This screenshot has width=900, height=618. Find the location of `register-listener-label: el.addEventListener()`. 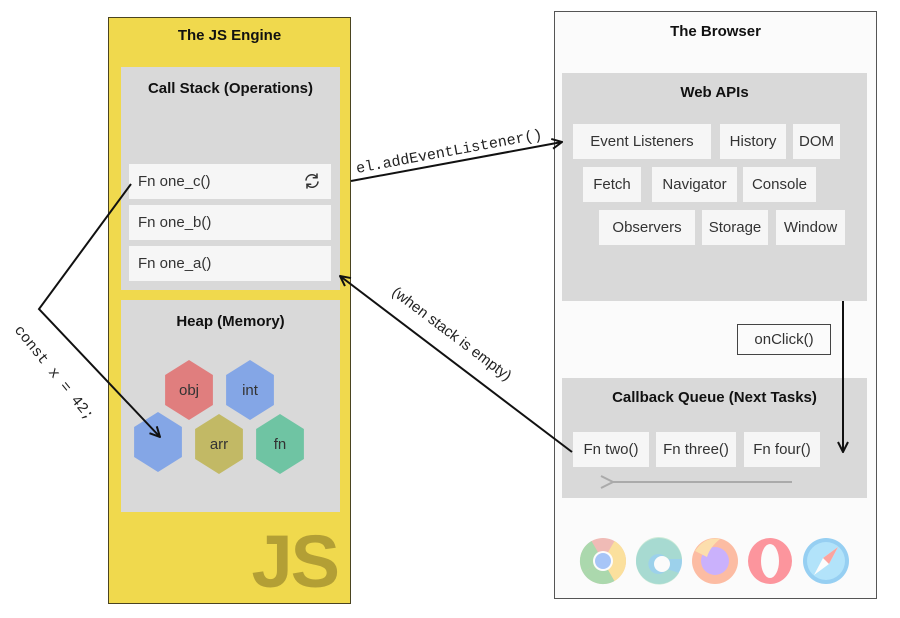

register-listener-label: el.addEventListener() is located at coordinates (449, 152).